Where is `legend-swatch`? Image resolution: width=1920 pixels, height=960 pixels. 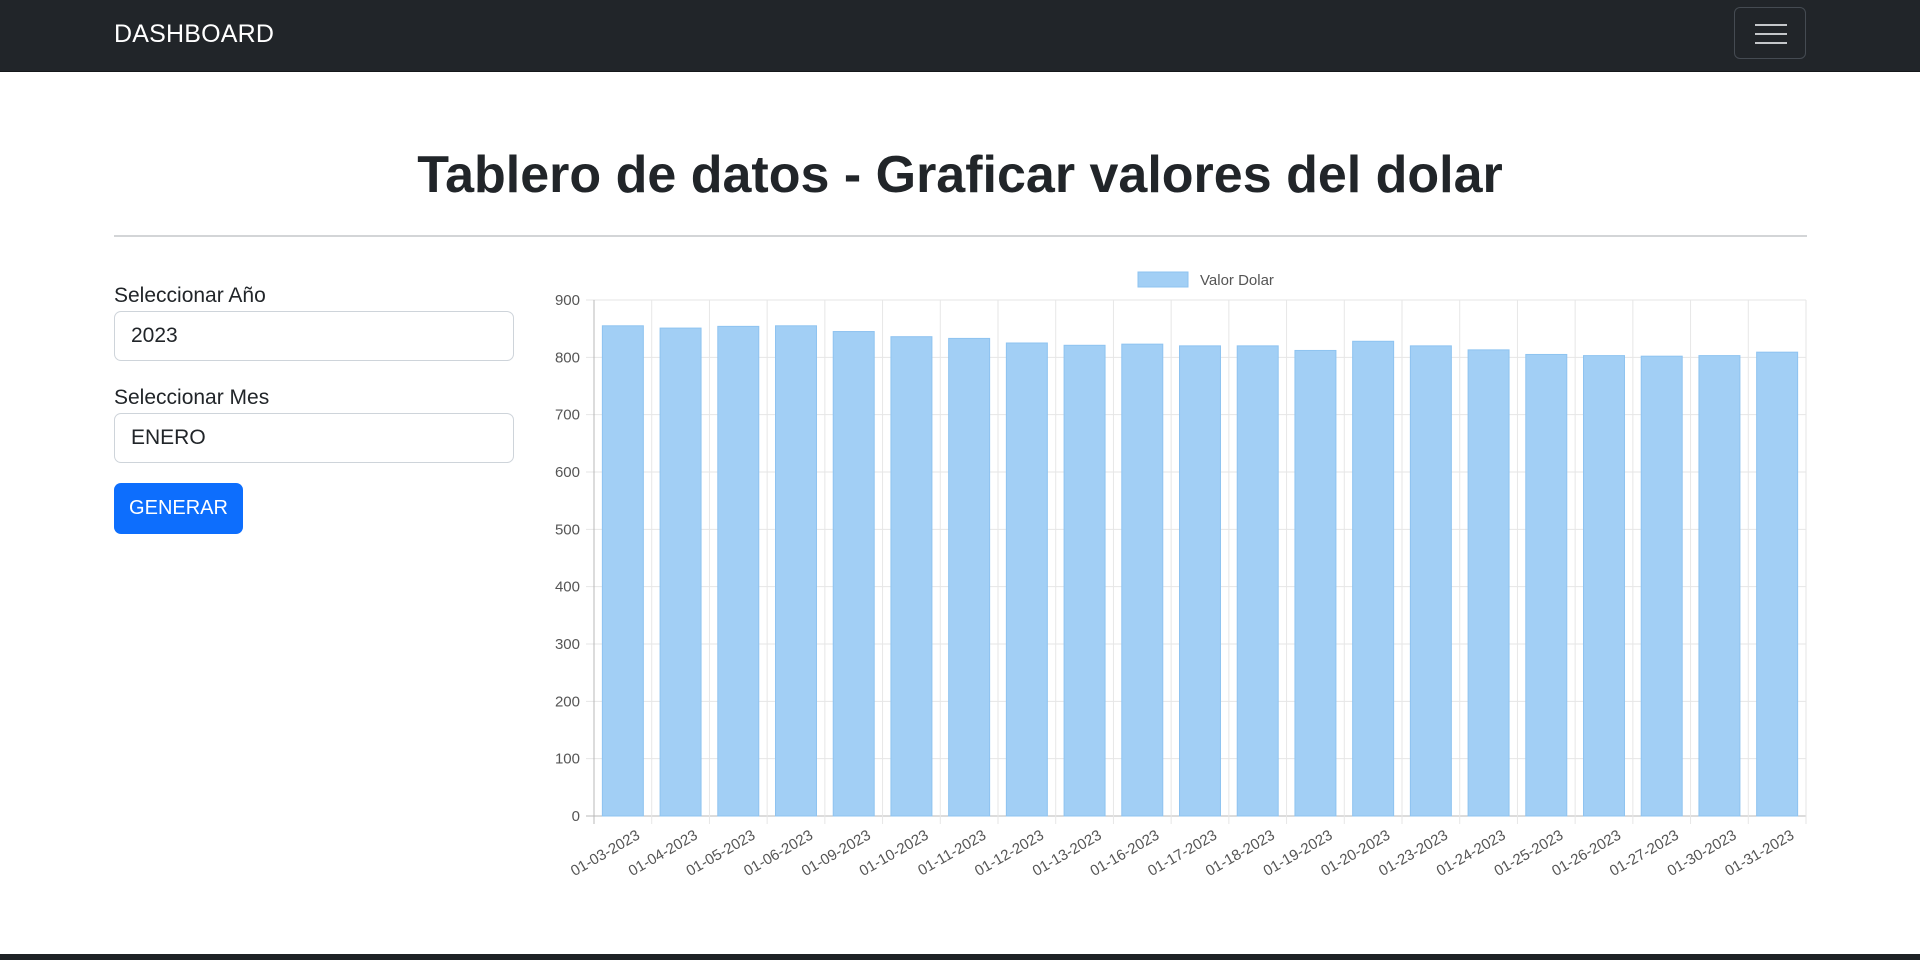 legend-swatch is located at coordinates (1163, 279).